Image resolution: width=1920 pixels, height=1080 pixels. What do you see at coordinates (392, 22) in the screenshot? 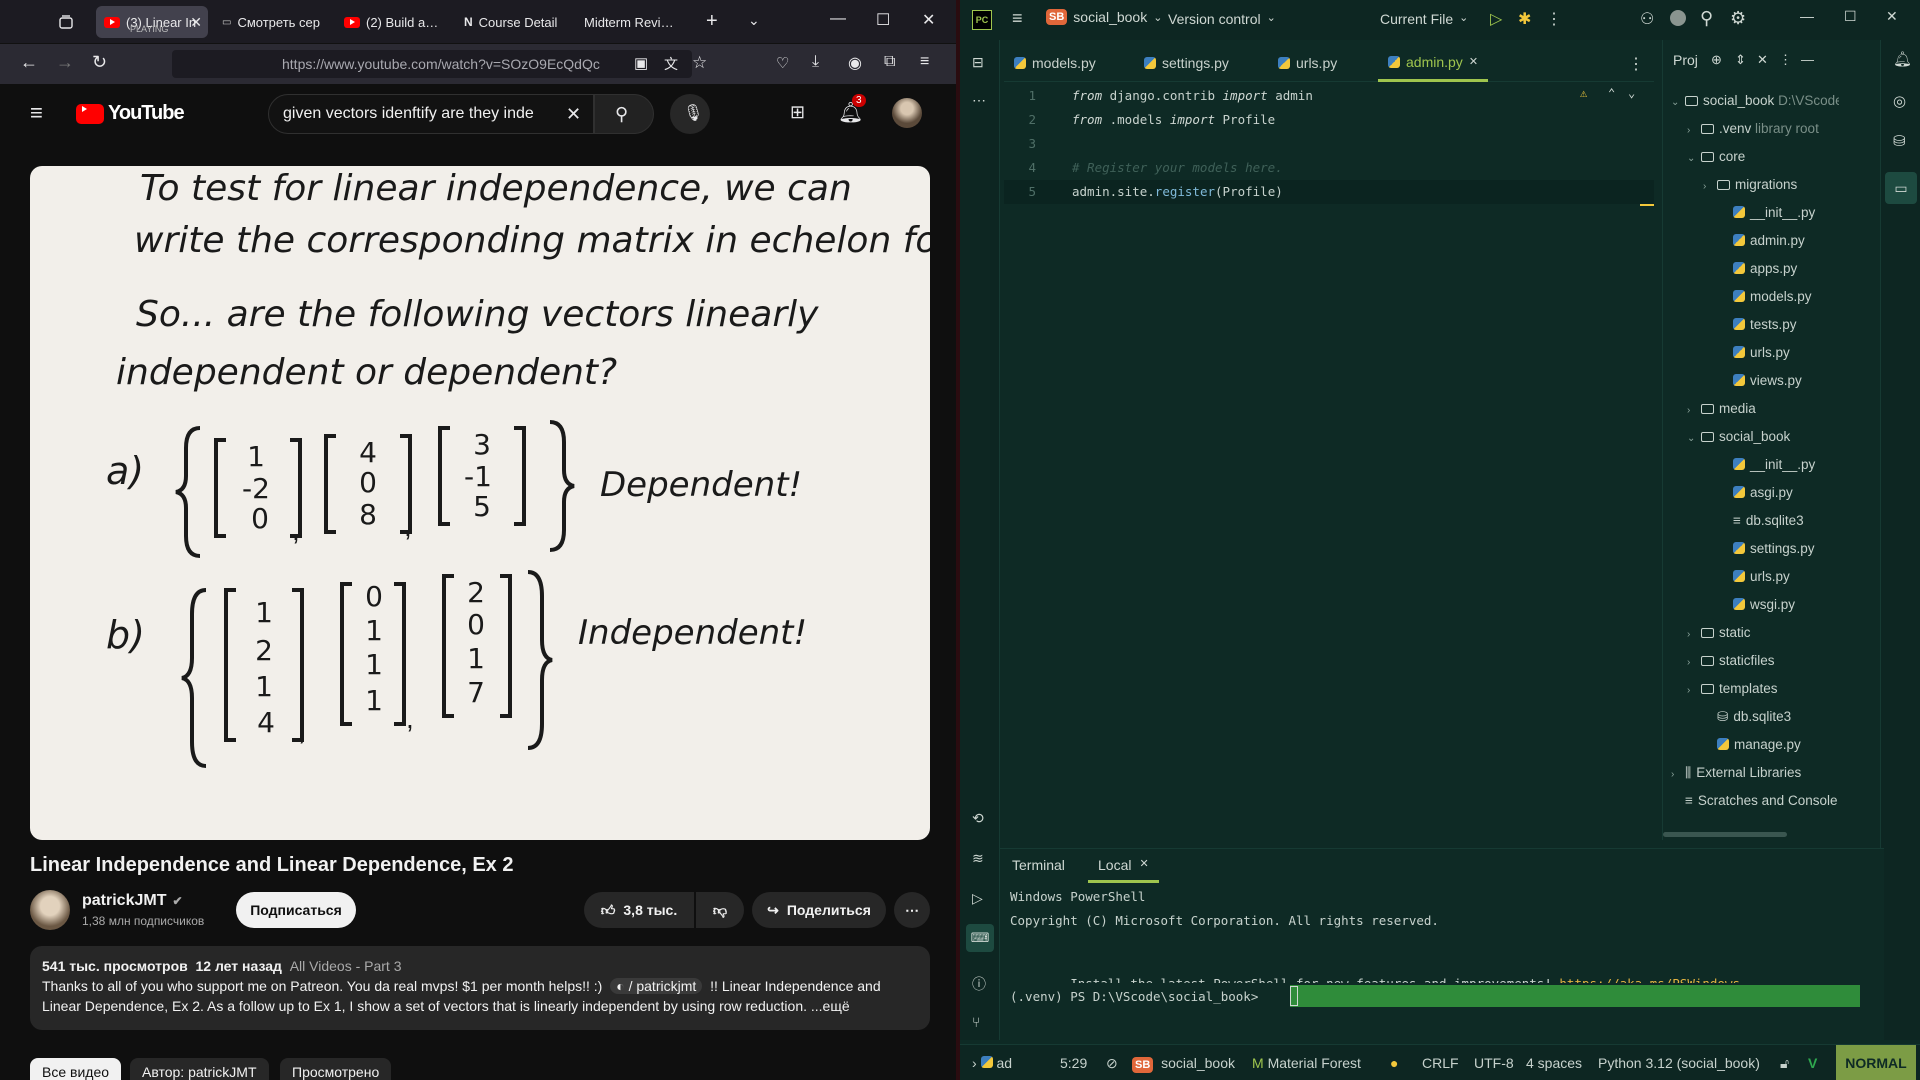
I see `browser-tab: (2) Build a Soc` at bounding box center [392, 22].